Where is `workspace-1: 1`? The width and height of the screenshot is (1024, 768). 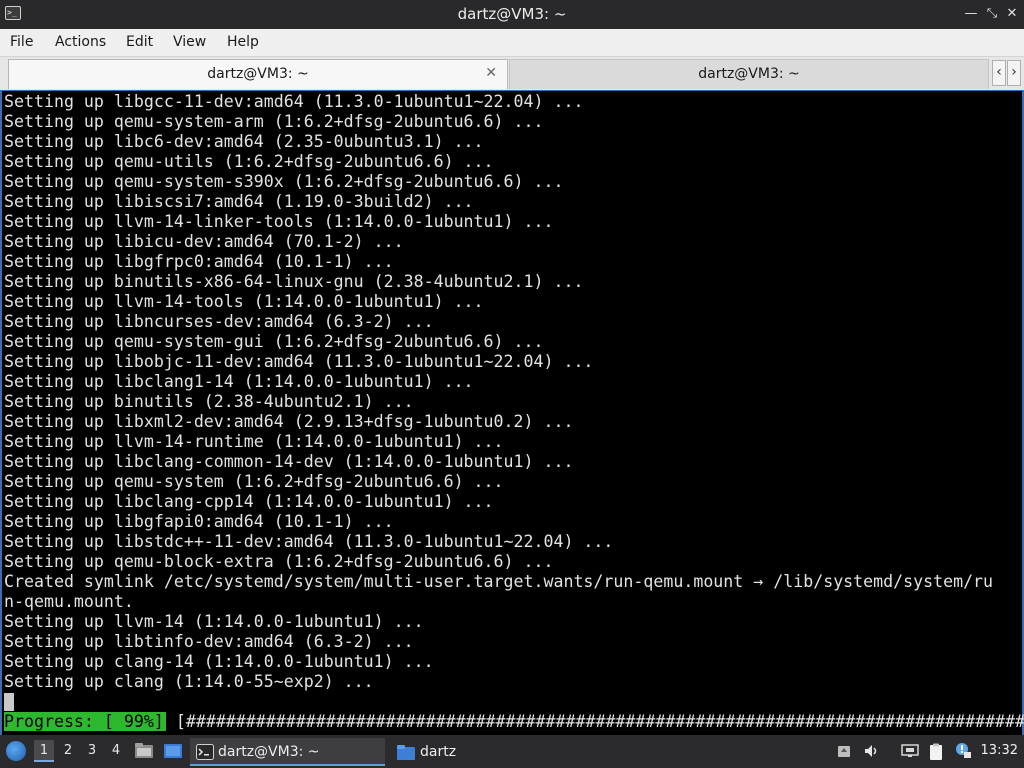 workspace-1: 1 is located at coordinates (44, 751).